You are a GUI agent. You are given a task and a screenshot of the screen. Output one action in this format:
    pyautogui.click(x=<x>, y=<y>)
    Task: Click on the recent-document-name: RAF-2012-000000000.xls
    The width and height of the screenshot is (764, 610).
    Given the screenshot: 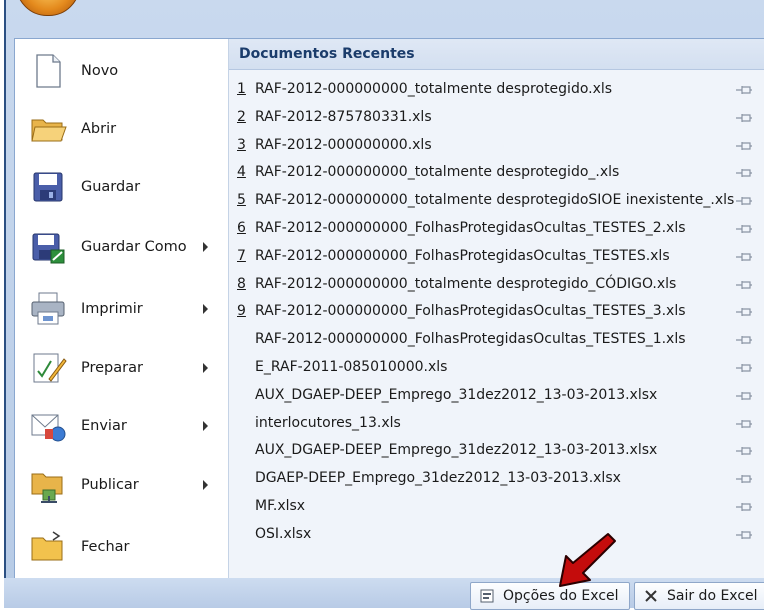 What is the action you would take?
    pyautogui.click(x=343, y=144)
    